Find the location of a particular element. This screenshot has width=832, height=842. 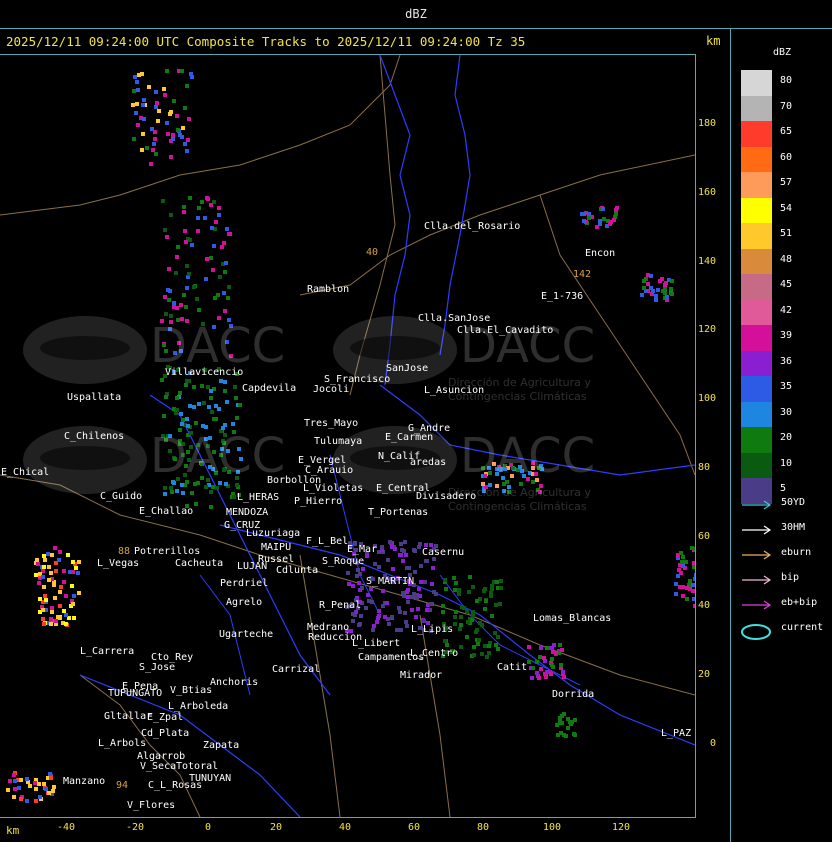

place-label: L_Arboleda is located at coordinates (198, 706).